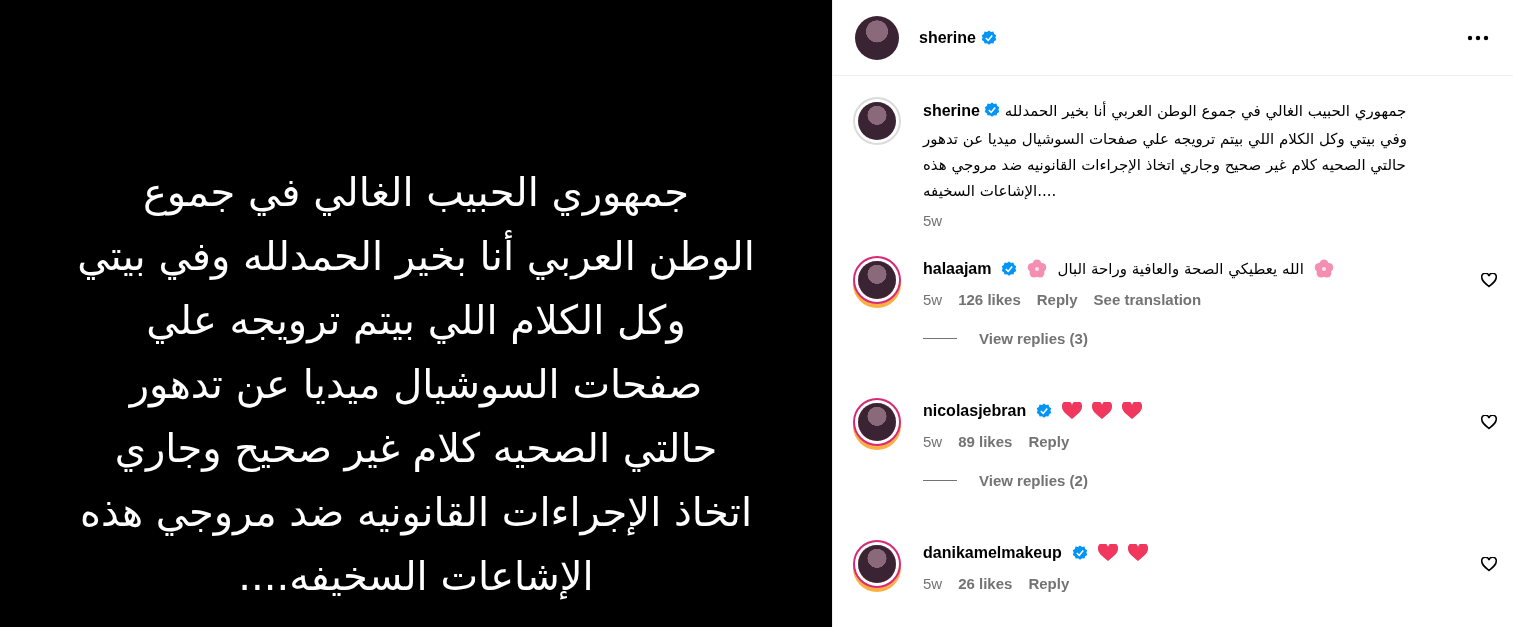 The image size is (1513, 627). Describe the element at coordinates (1180, 269) in the screenshot. I see `comment-text: الله يعطيكي الصحة والعافية وراحة البال` at that location.